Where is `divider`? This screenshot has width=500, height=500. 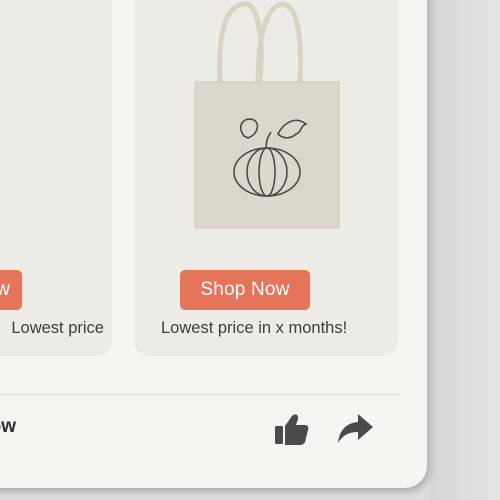
divider is located at coordinates (200, 394).